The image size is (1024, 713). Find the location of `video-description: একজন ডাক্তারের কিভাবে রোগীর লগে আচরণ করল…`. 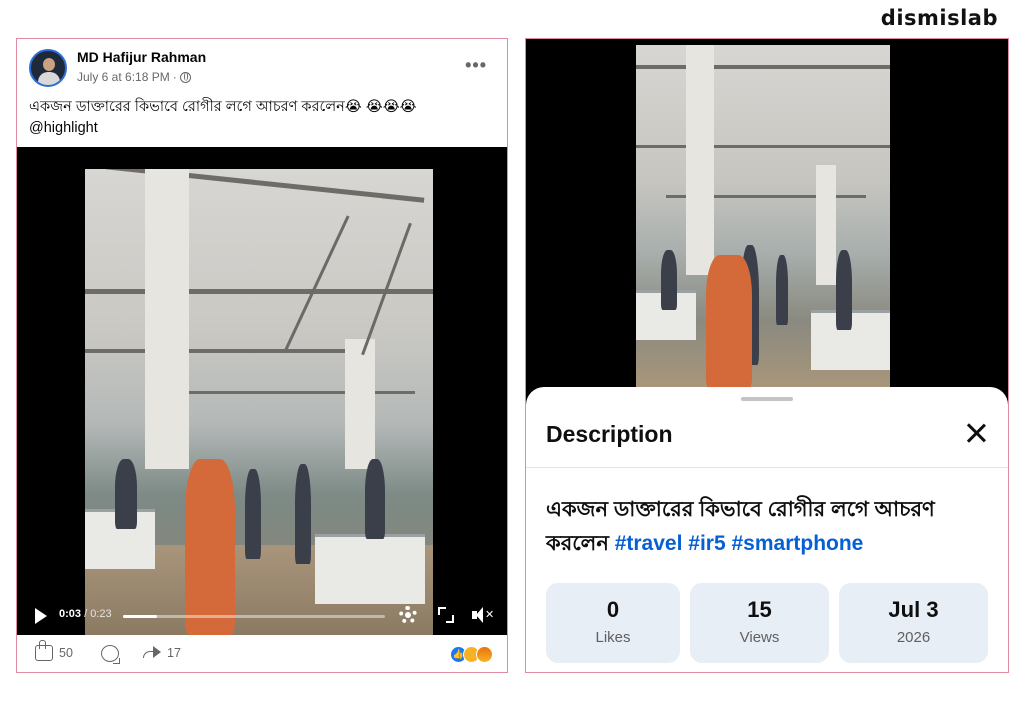

video-description: একজন ডাক্তারের কিভাবে রোগীর লগে আচরণ করল… is located at coordinates (767, 527).